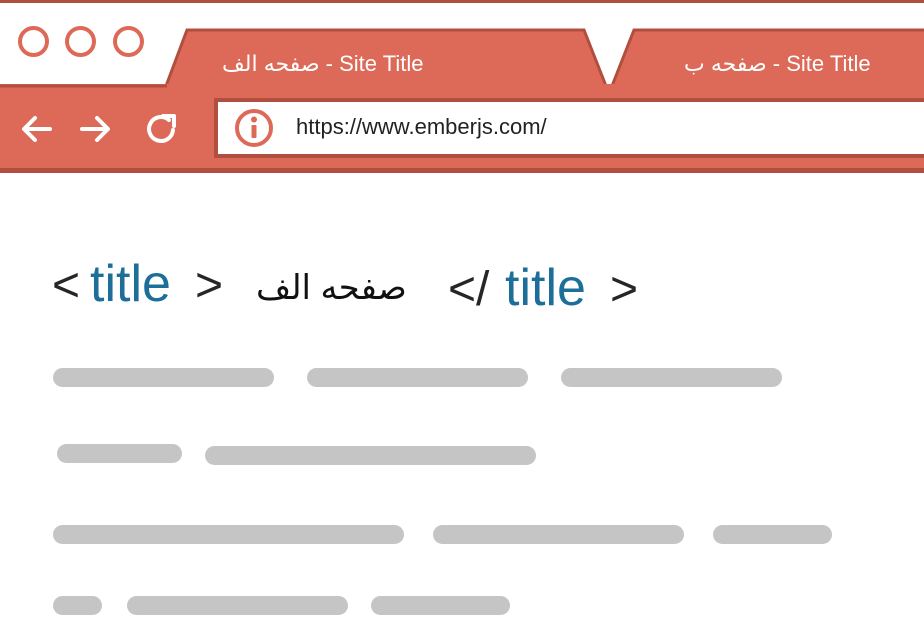 This screenshot has height=639, width=924. What do you see at coordinates (331, 288) in the screenshot?
I see `page-title-text: صفحه الف` at bounding box center [331, 288].